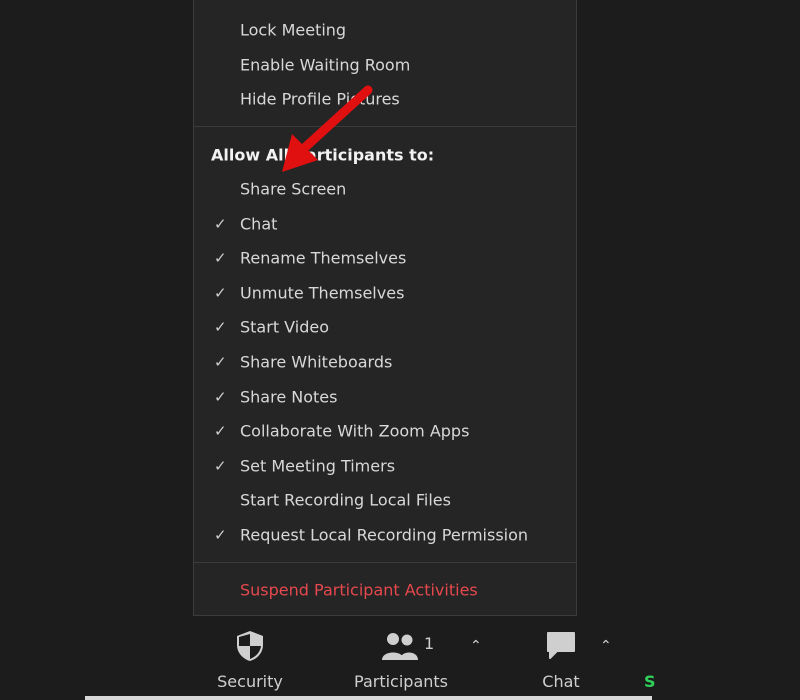 This screenshot has height=700, width=800. What do you see at coordinates (323, 155) in the screenshot?
I see `section-header: Allow All Participants to:` at bounding box center [323, 155].